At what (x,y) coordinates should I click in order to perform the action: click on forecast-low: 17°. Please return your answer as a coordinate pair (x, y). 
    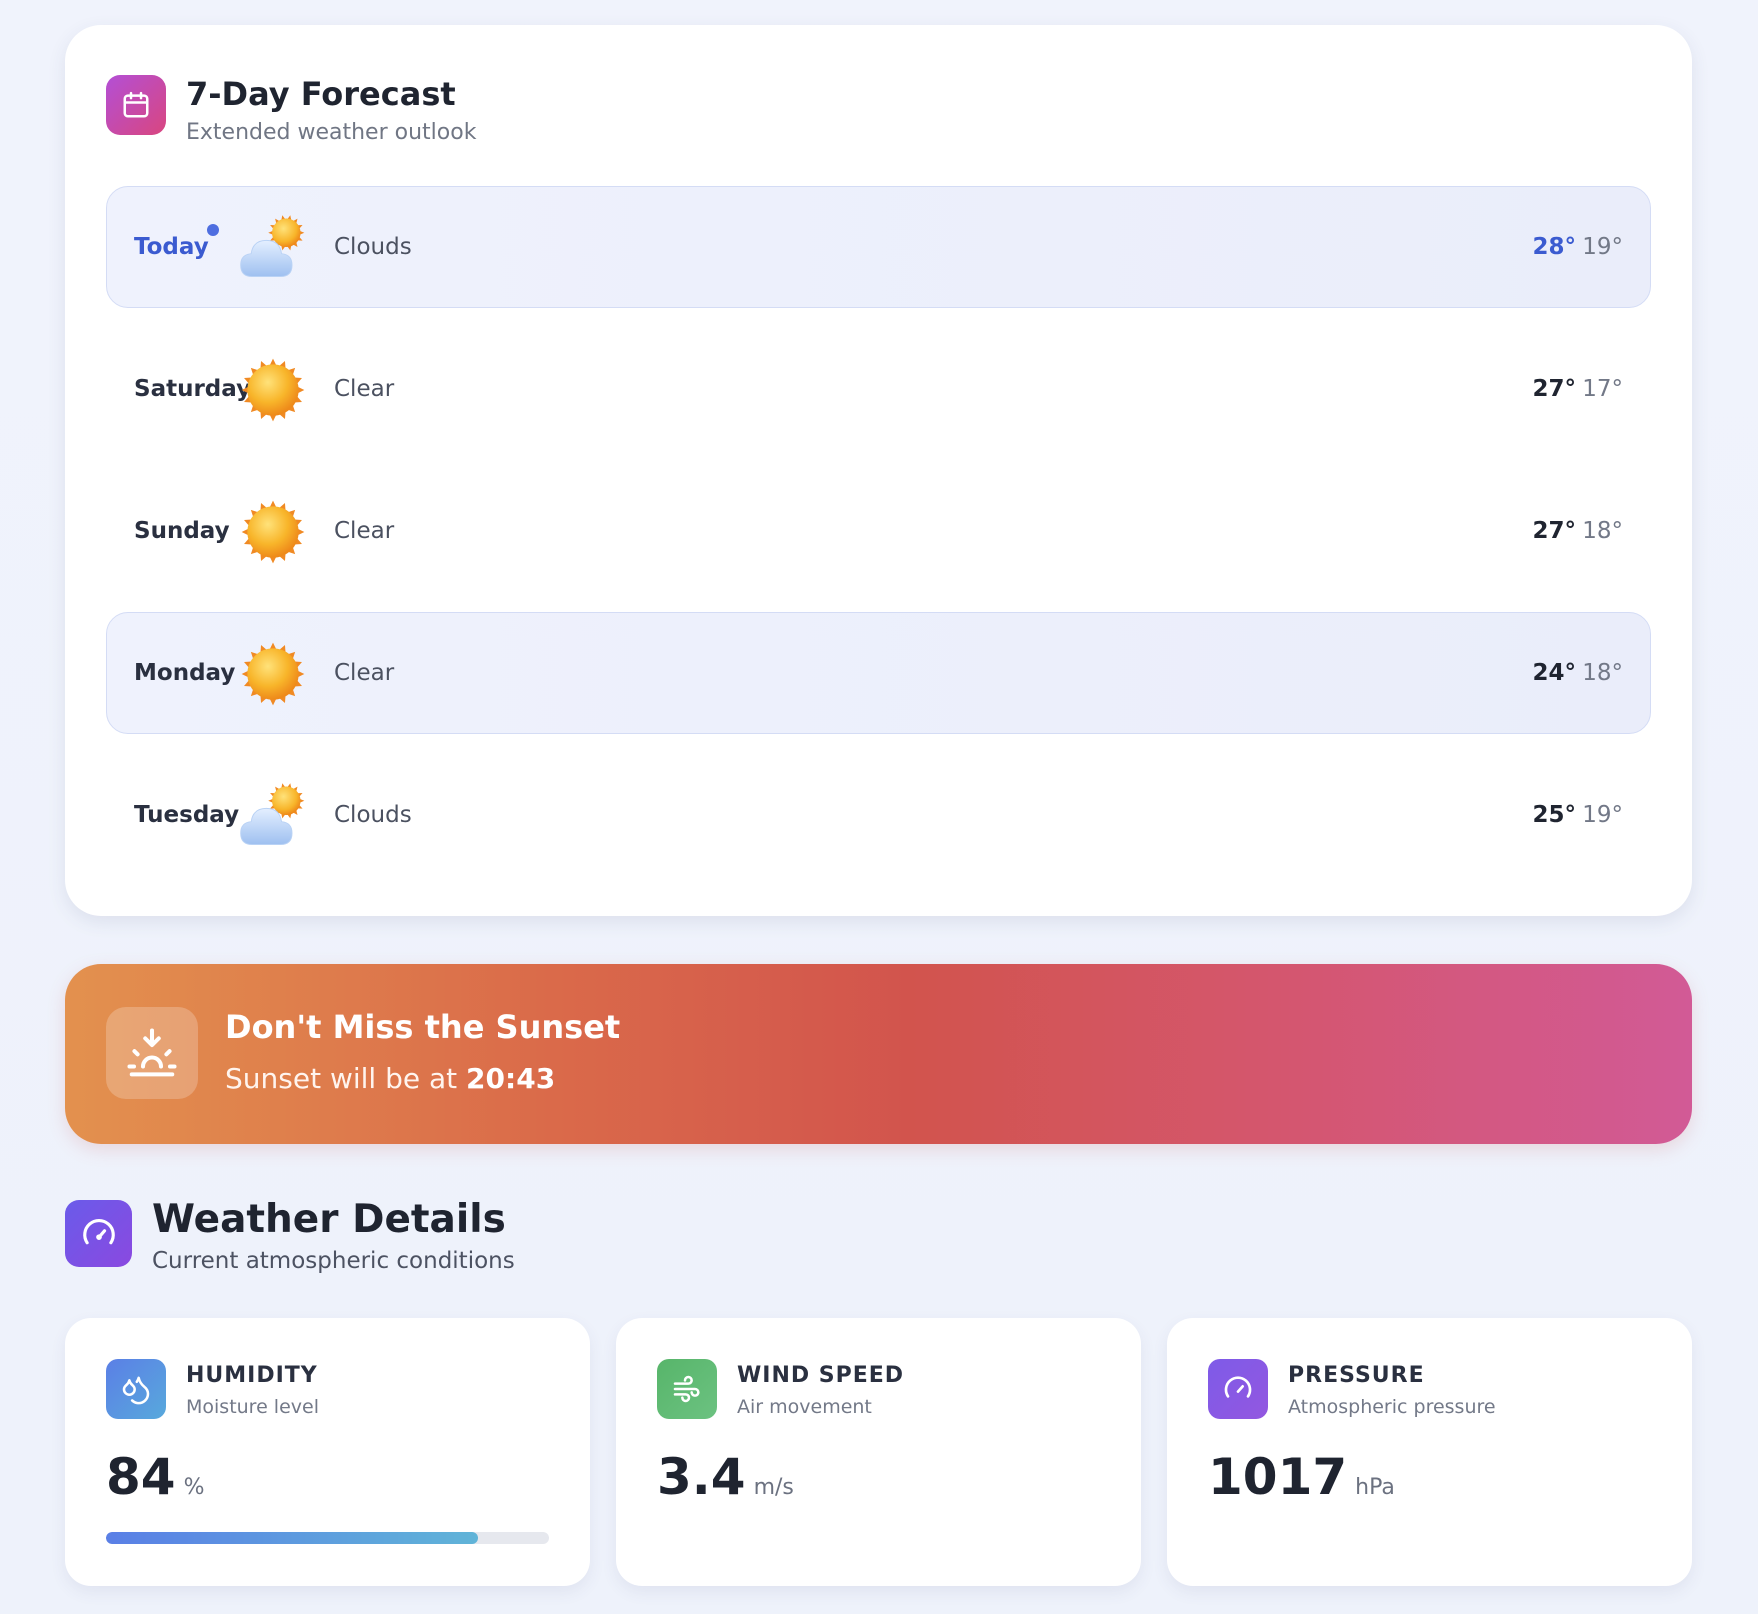
    Looking at the image, I should click on (1602, 389).